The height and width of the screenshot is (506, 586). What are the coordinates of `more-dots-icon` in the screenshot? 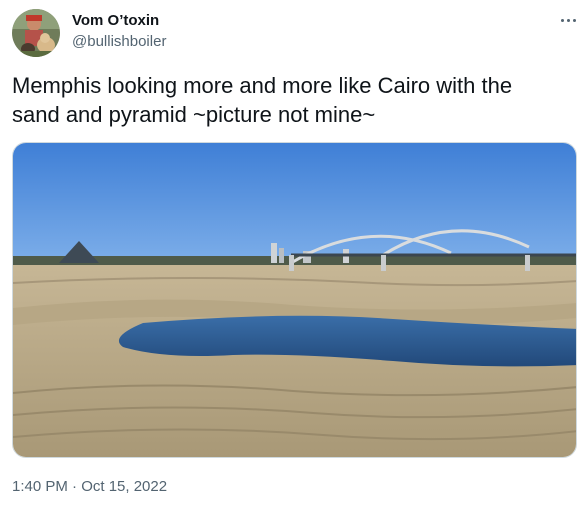 It's located at (568, 20).